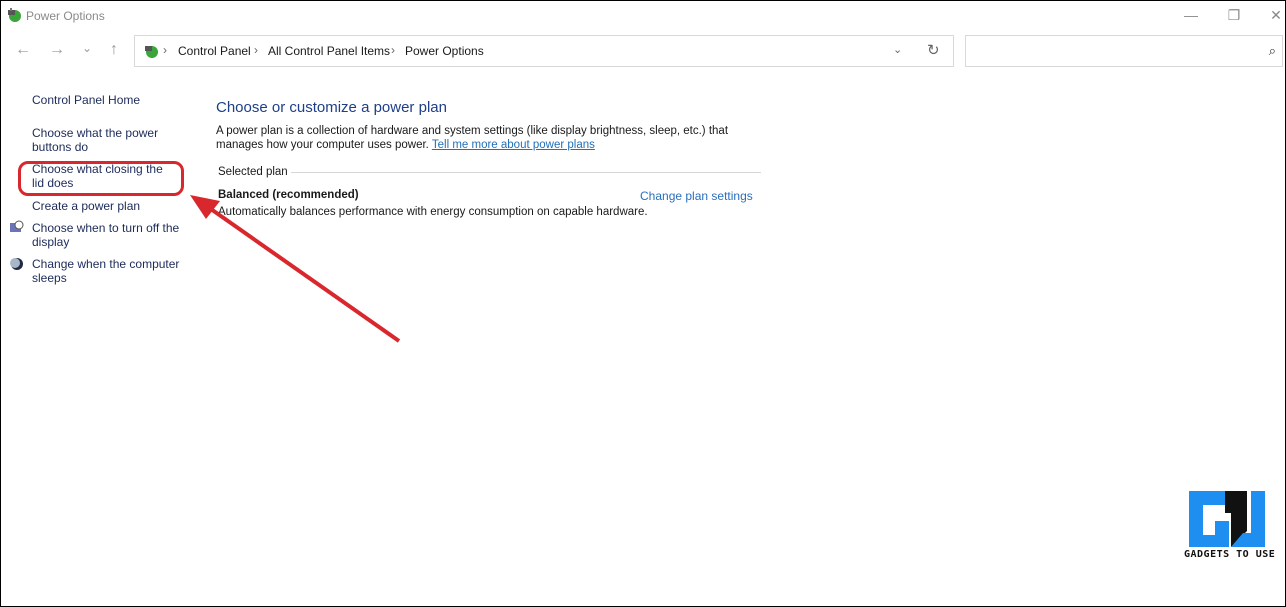  Describe the element at coordinates (114, 50) in the screenshot. I see `up-button: ↑` at that location.